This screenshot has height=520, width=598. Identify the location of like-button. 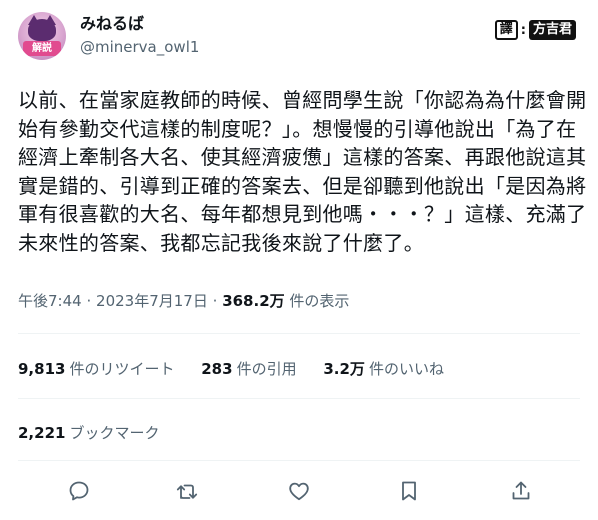
(299, 491).